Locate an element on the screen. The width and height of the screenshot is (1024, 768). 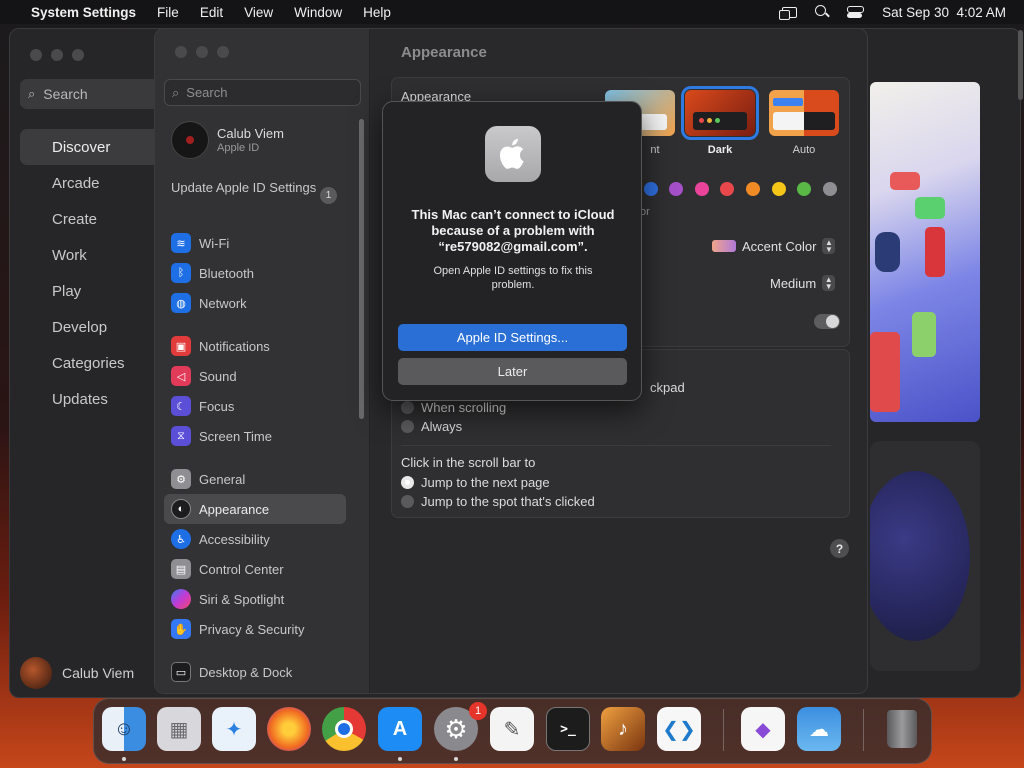
weather-icon: ☁ is located at coordinates (819, 729).